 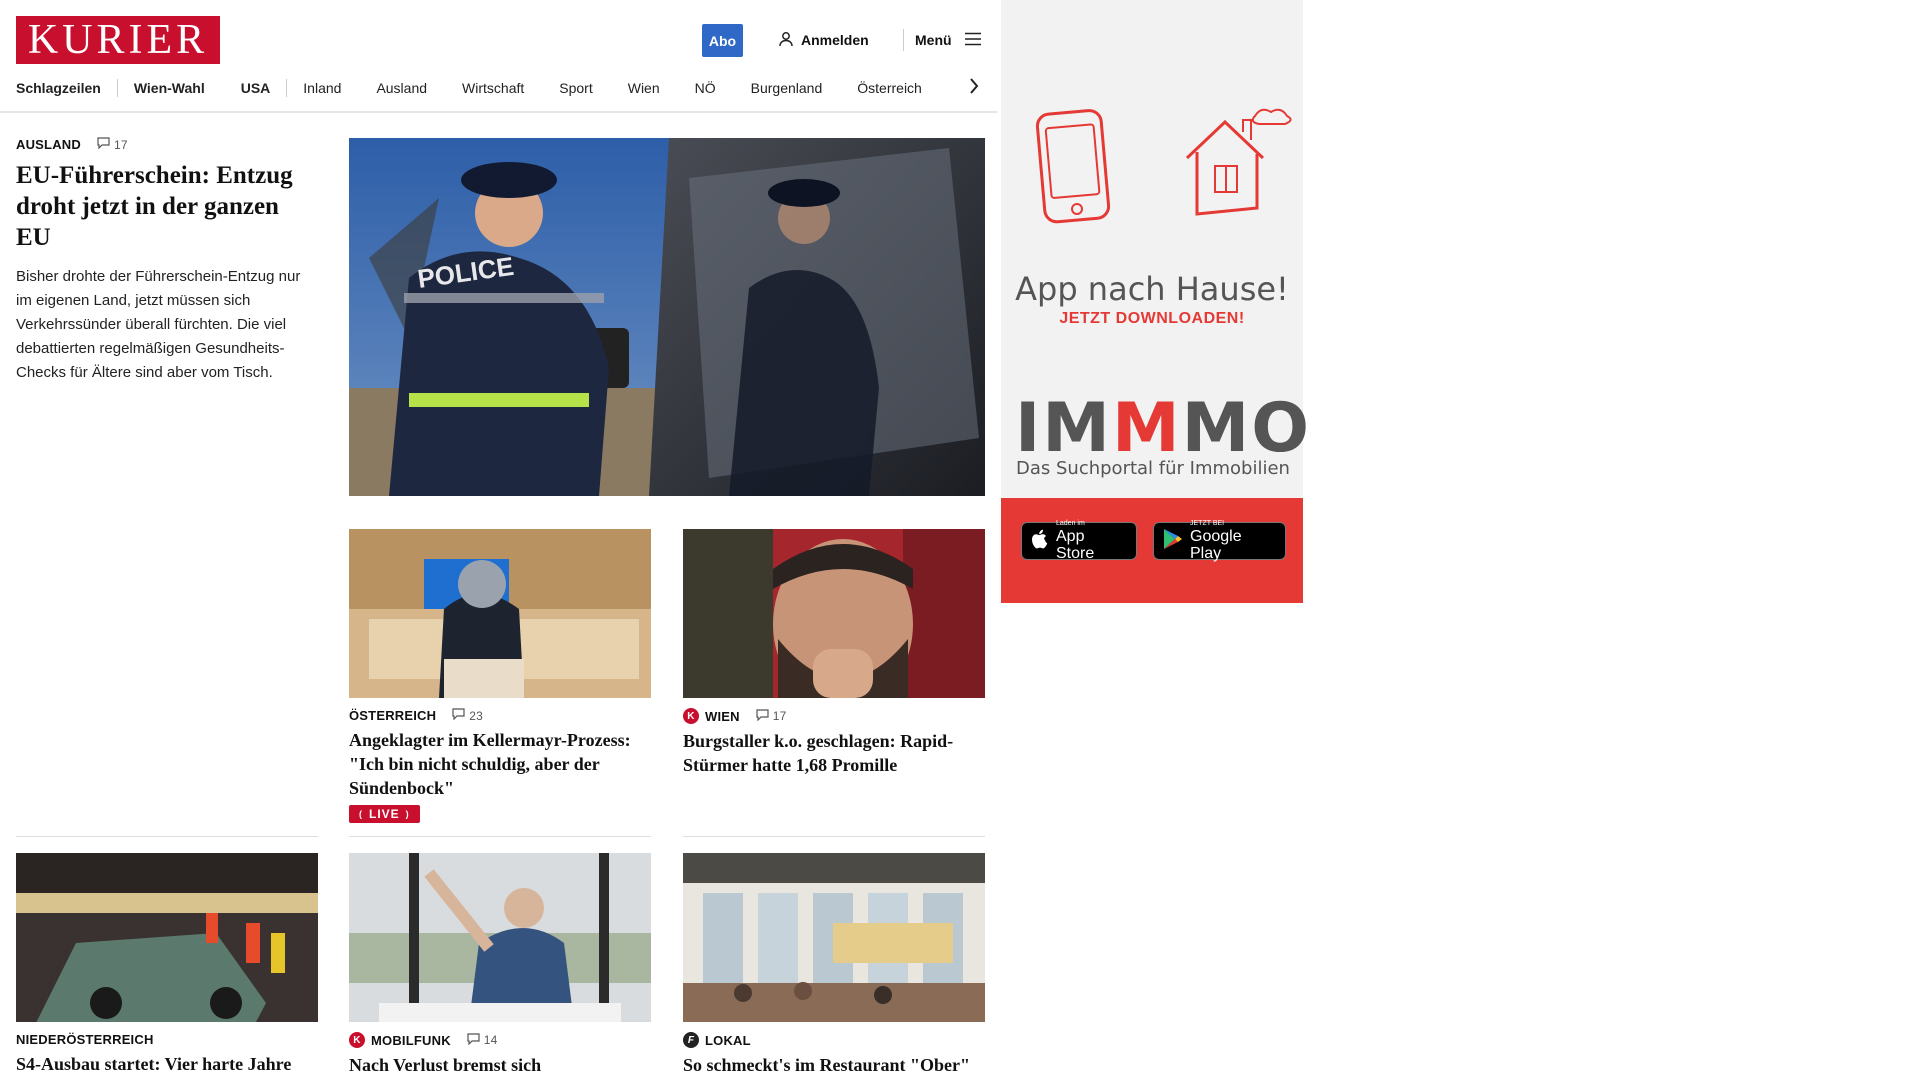 I want to click on user-icon, so click(x=786, y=40).